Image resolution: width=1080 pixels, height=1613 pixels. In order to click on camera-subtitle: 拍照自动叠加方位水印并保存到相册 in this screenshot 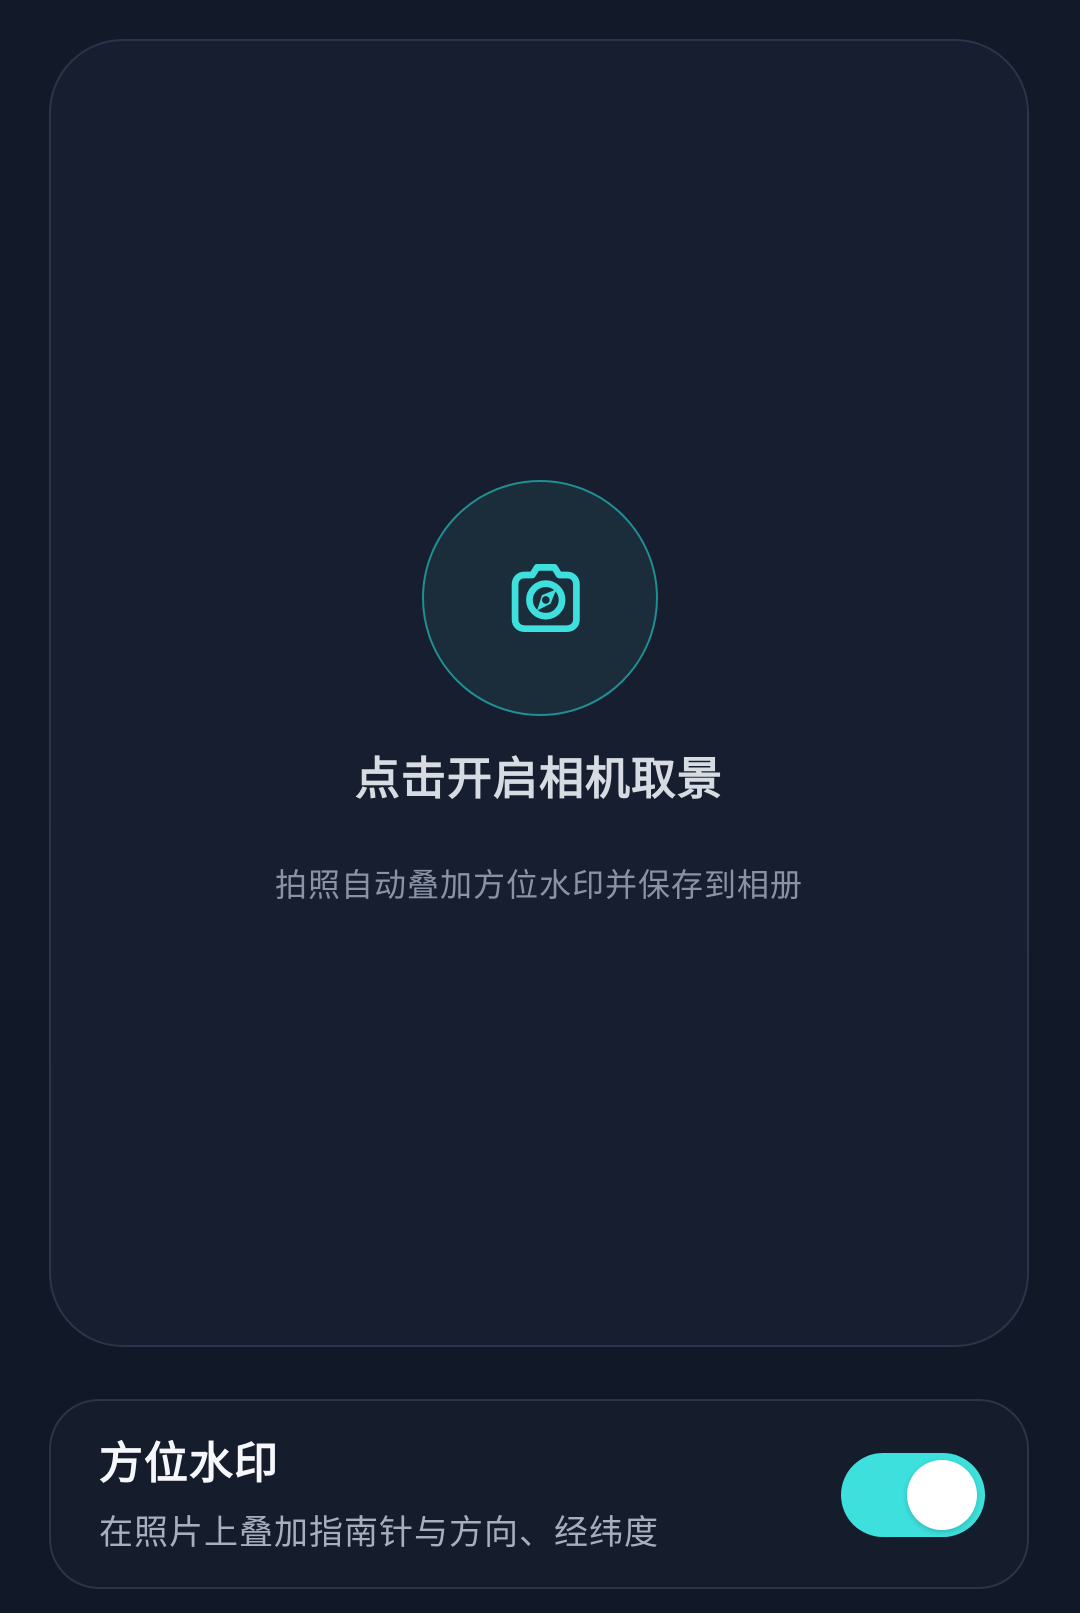, I will do `click(538, 885)`.